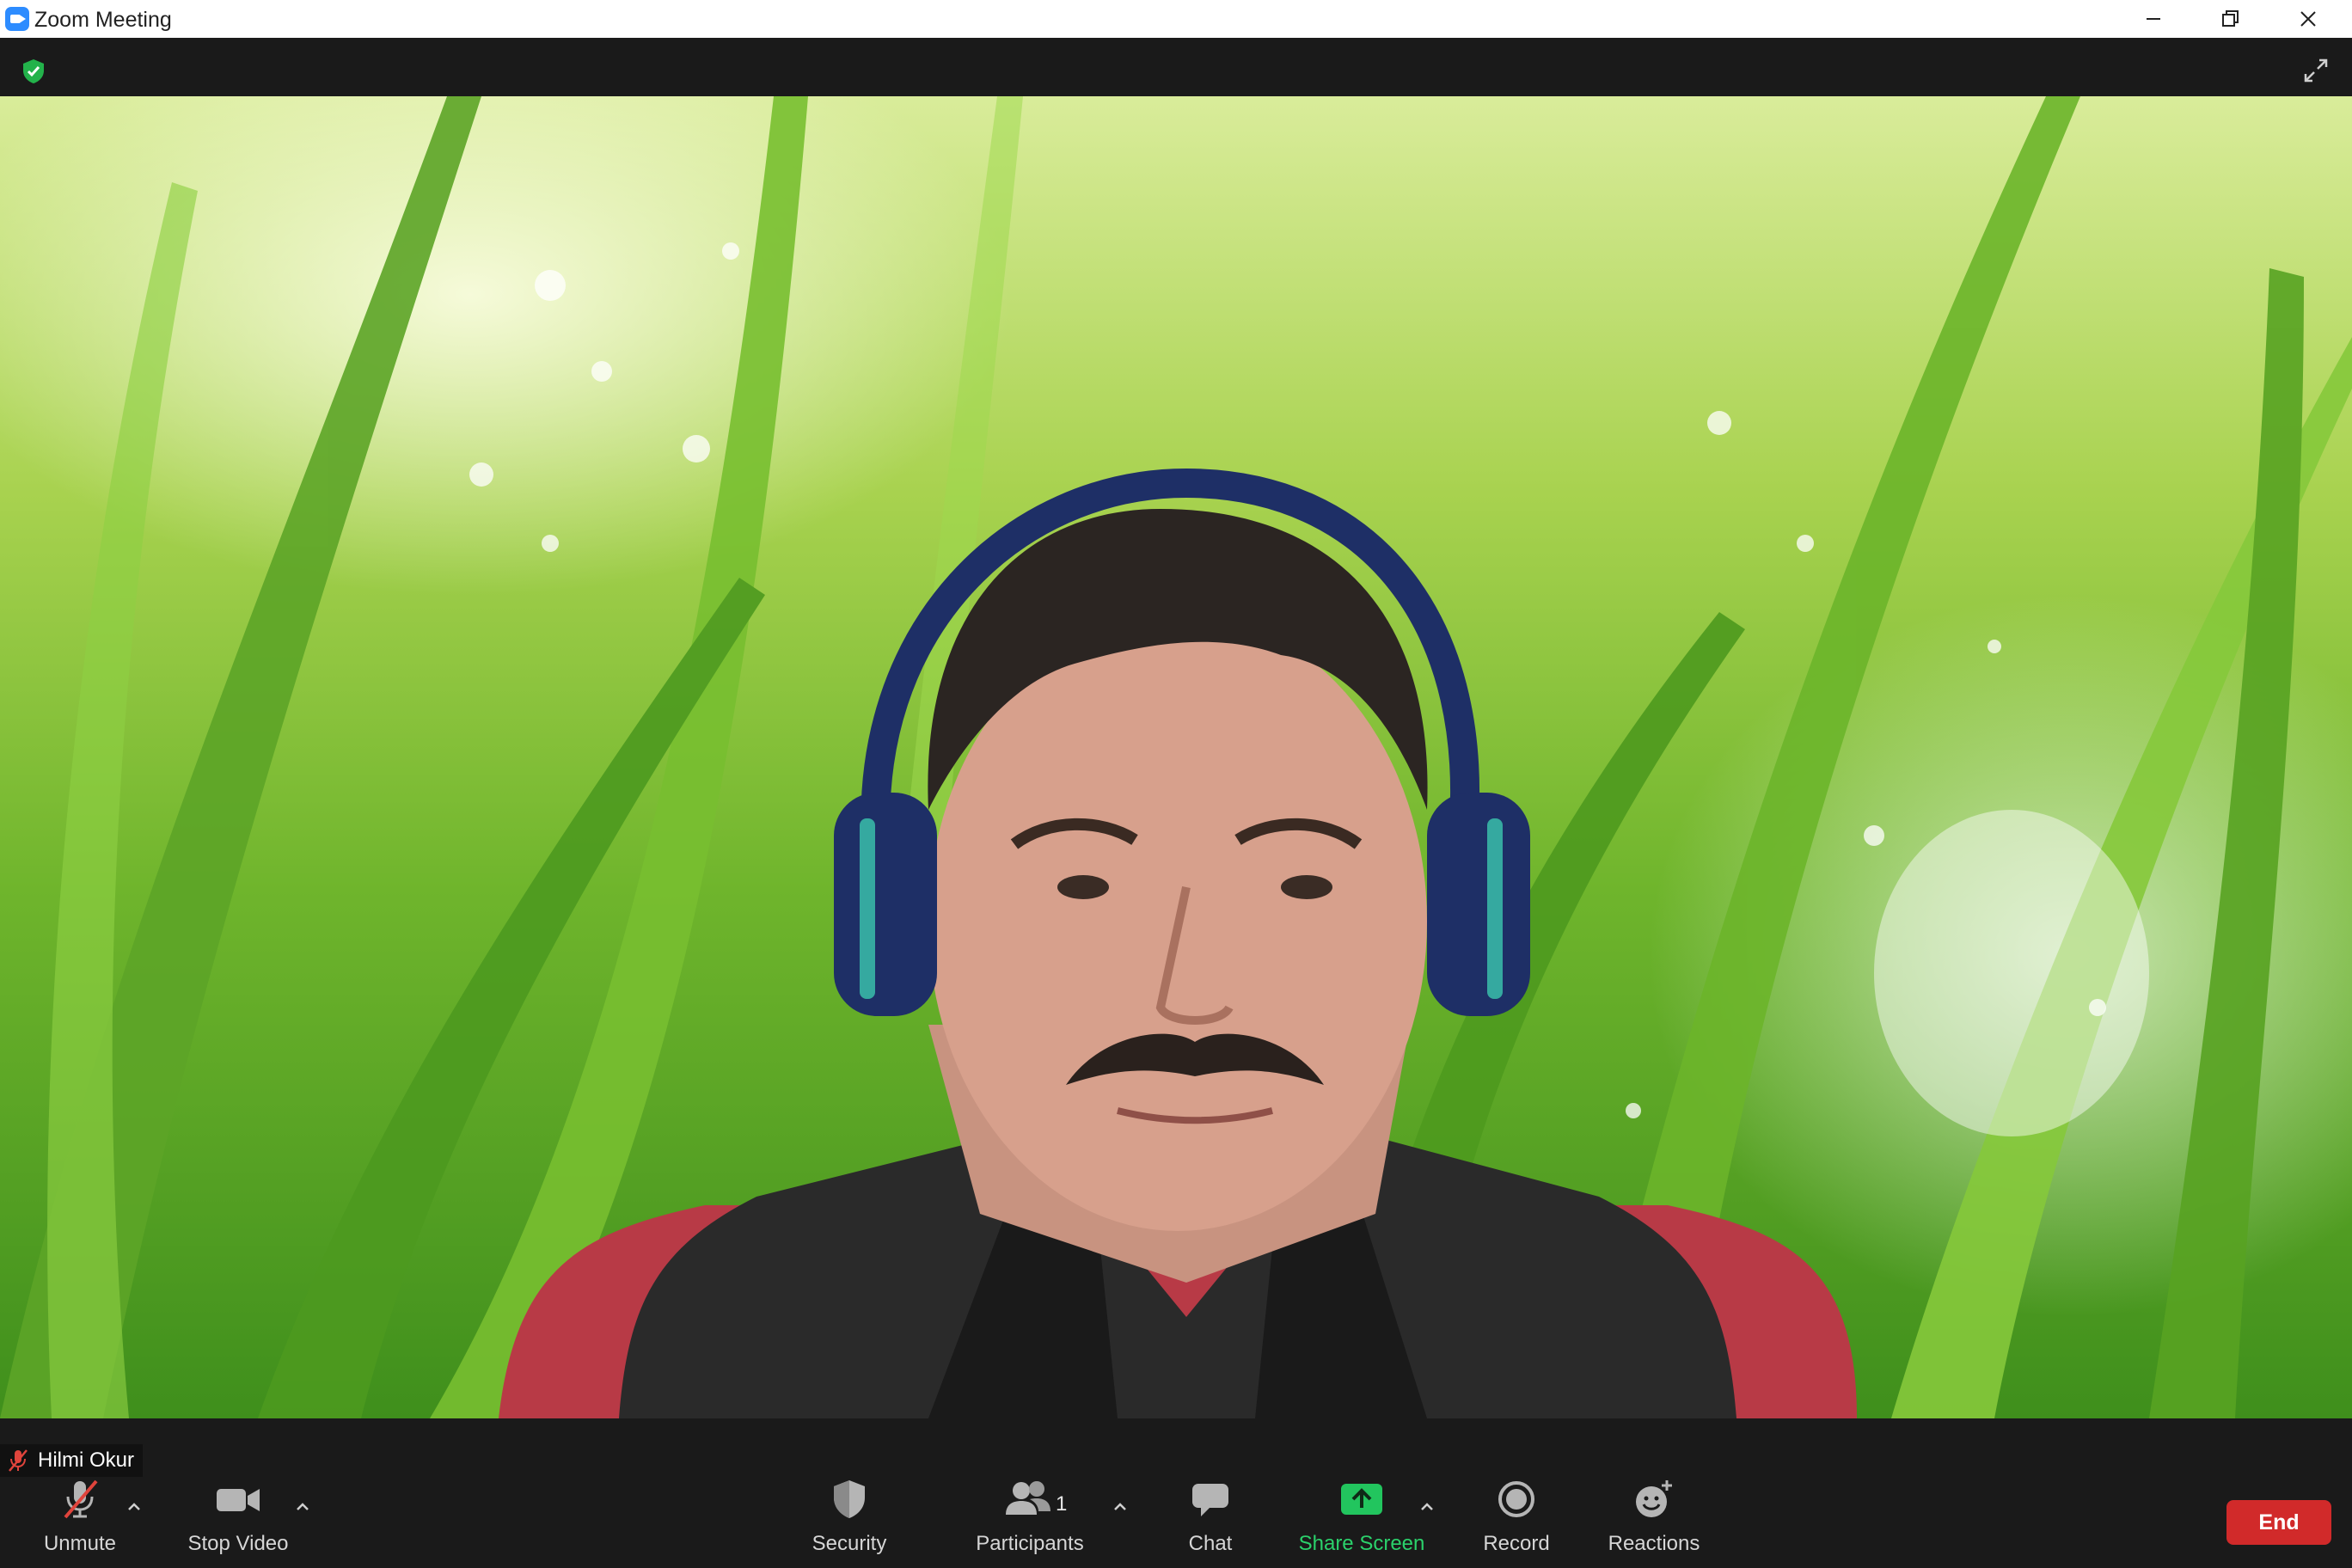 The height and width of the screenshot is (1568, 2352). Describe the element at coordinates (1654, 1498) in the screenshot. I see `smiley-plus-icon` at that location.